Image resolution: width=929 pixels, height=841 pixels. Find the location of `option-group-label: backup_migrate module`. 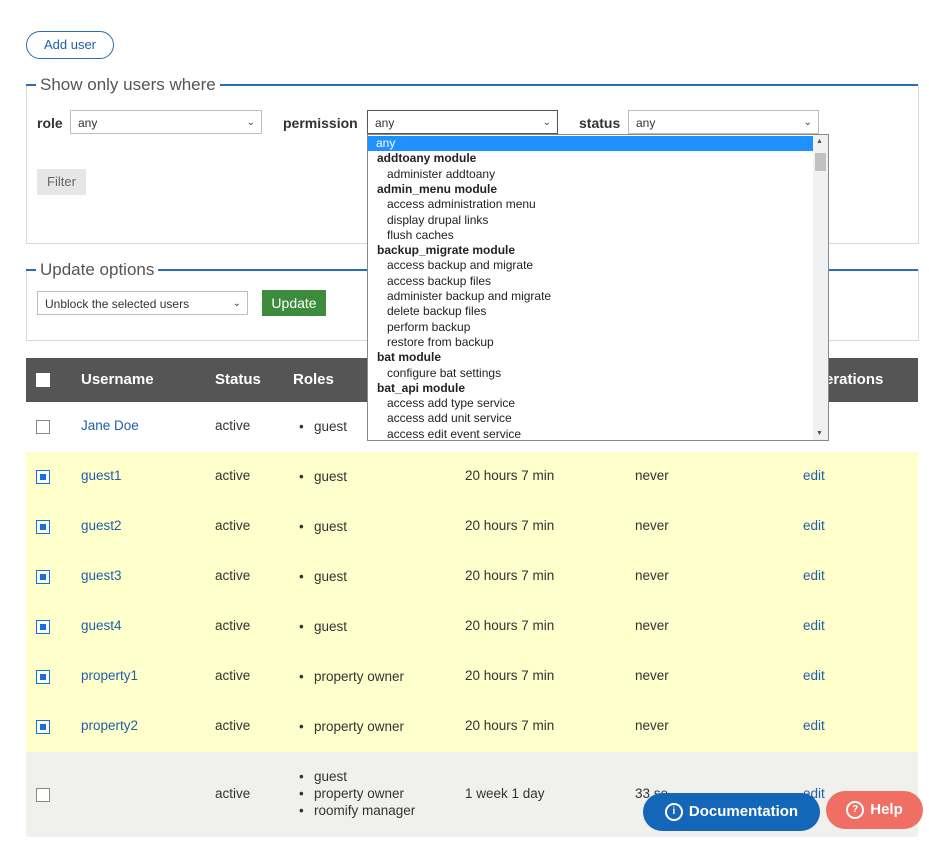

option-group-label: backup_migrate module is located at coordinates (446, 250).